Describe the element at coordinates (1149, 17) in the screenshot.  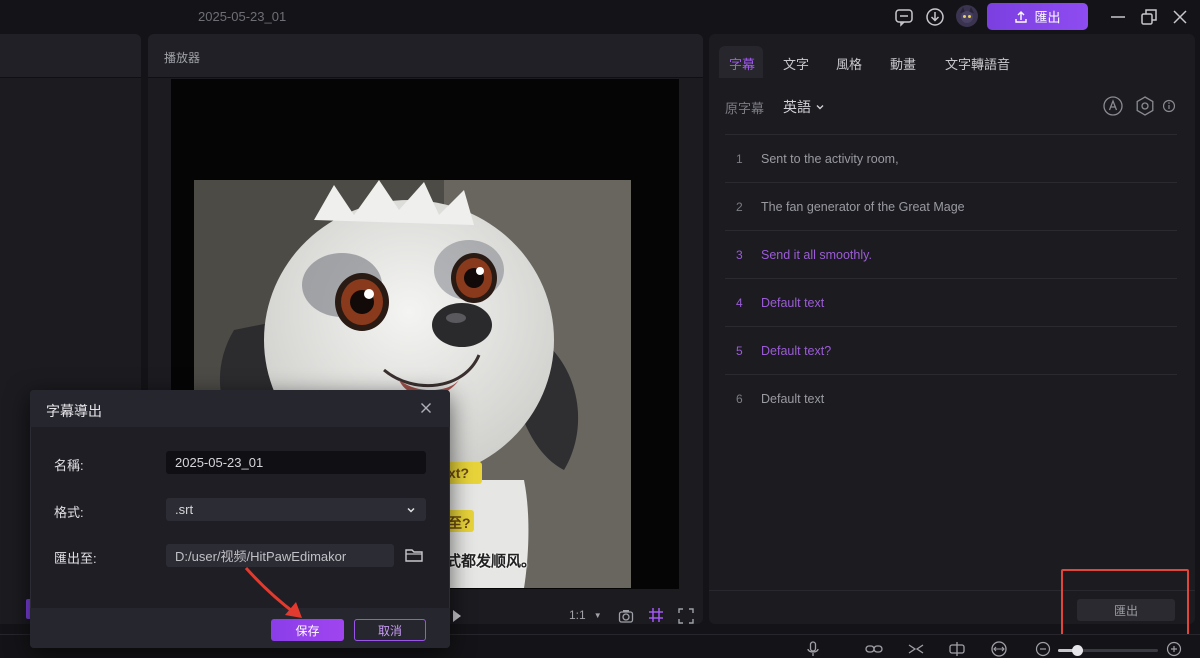
I see `restore-icon` at that location.